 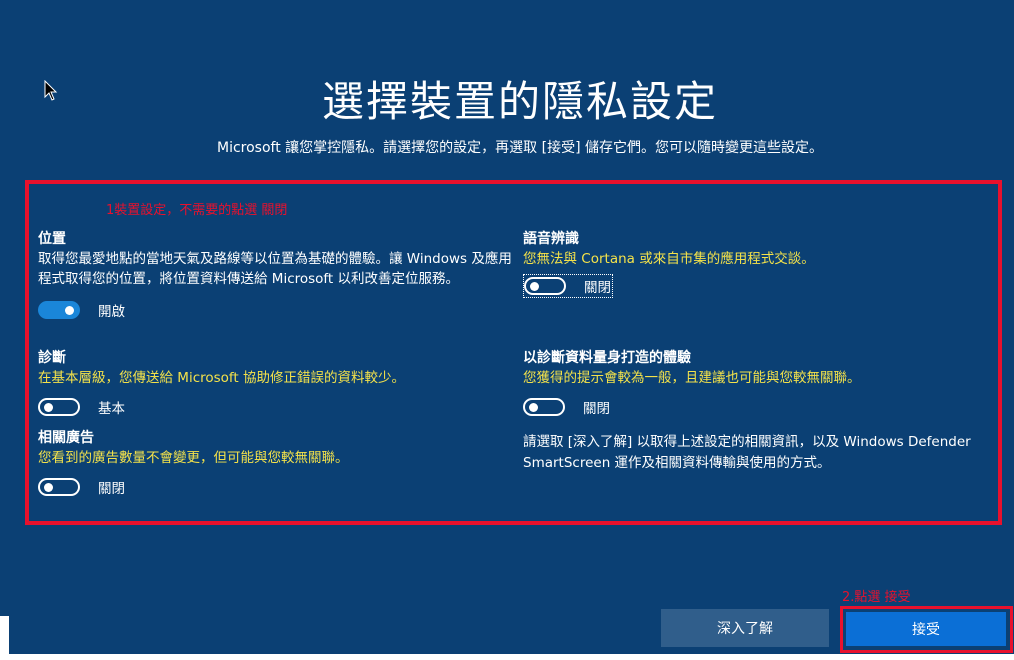 I want to click on diagnostics-toggle, so click(x=59, y=407).